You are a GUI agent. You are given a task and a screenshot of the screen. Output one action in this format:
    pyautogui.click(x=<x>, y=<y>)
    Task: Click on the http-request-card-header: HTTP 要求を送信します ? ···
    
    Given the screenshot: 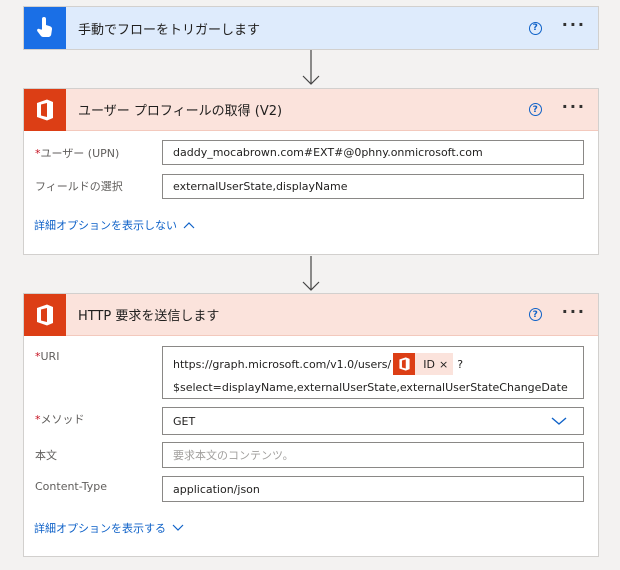 What is the action you would take?
    pyautogui.click(x=311, y=314)
    